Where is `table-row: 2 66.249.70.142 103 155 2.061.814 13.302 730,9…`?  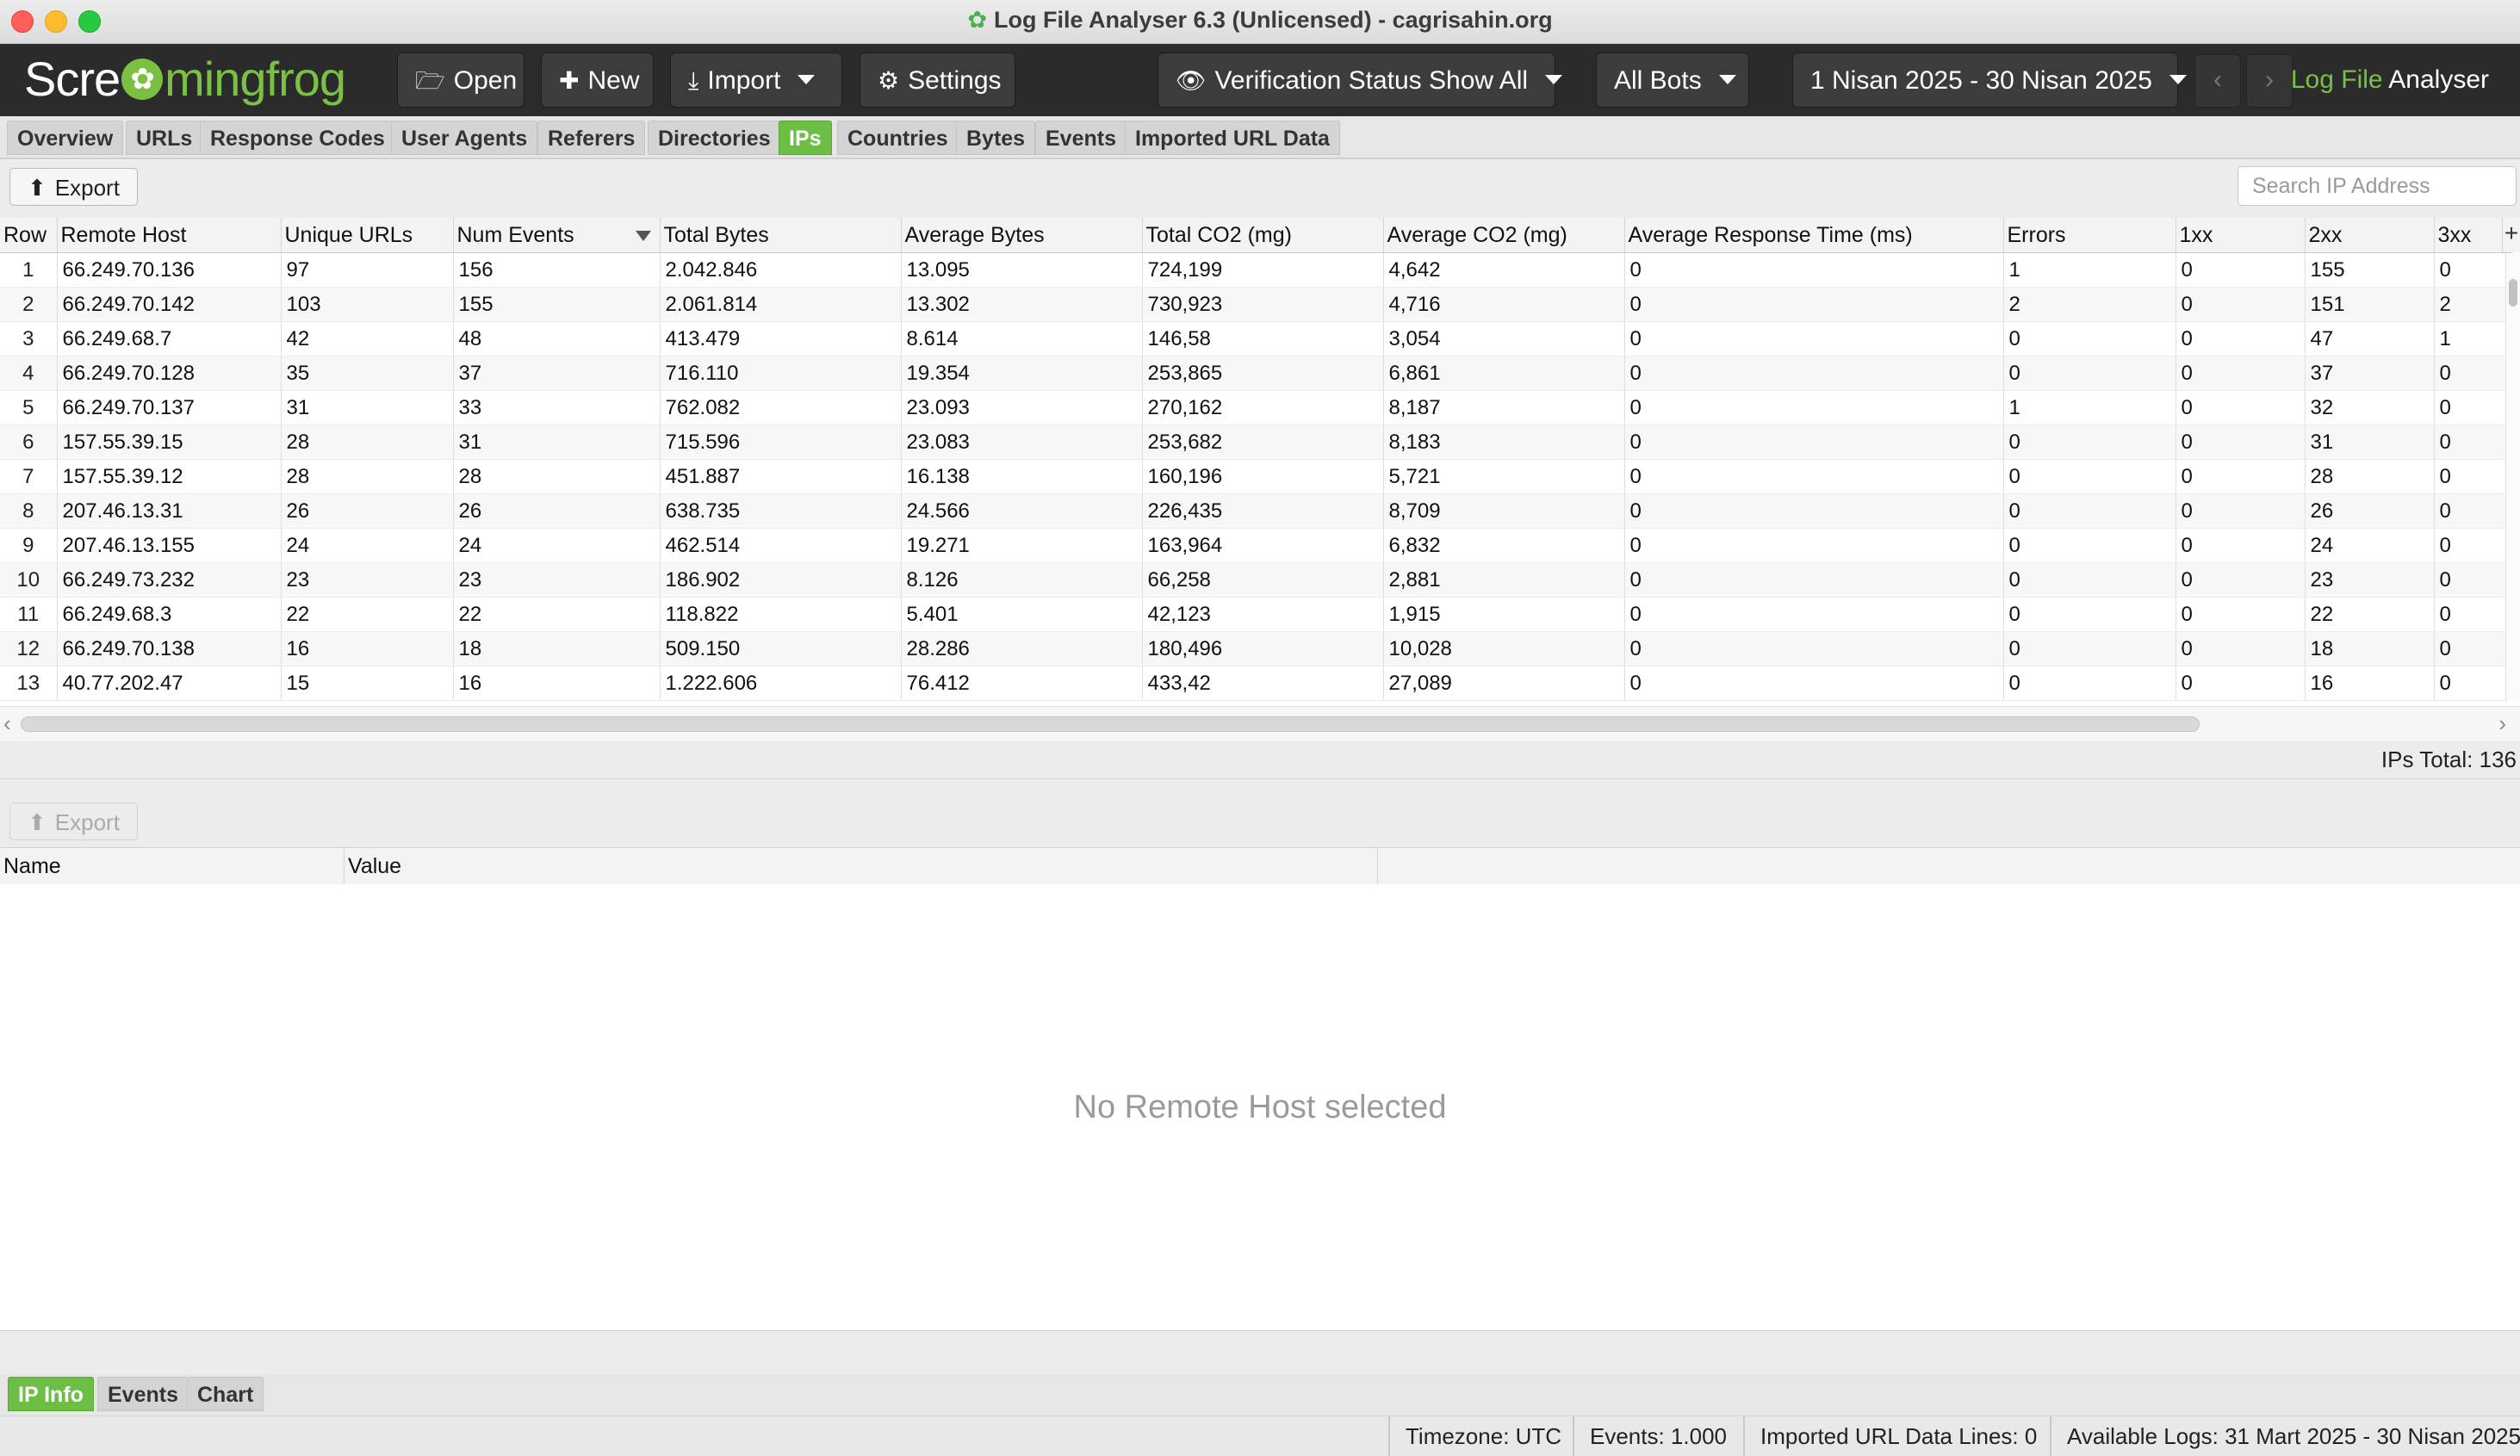 table-row: 2 66.249.70.142 103 155 2.061.814 13.302 730,9… is located at coordinates (1256, 305).